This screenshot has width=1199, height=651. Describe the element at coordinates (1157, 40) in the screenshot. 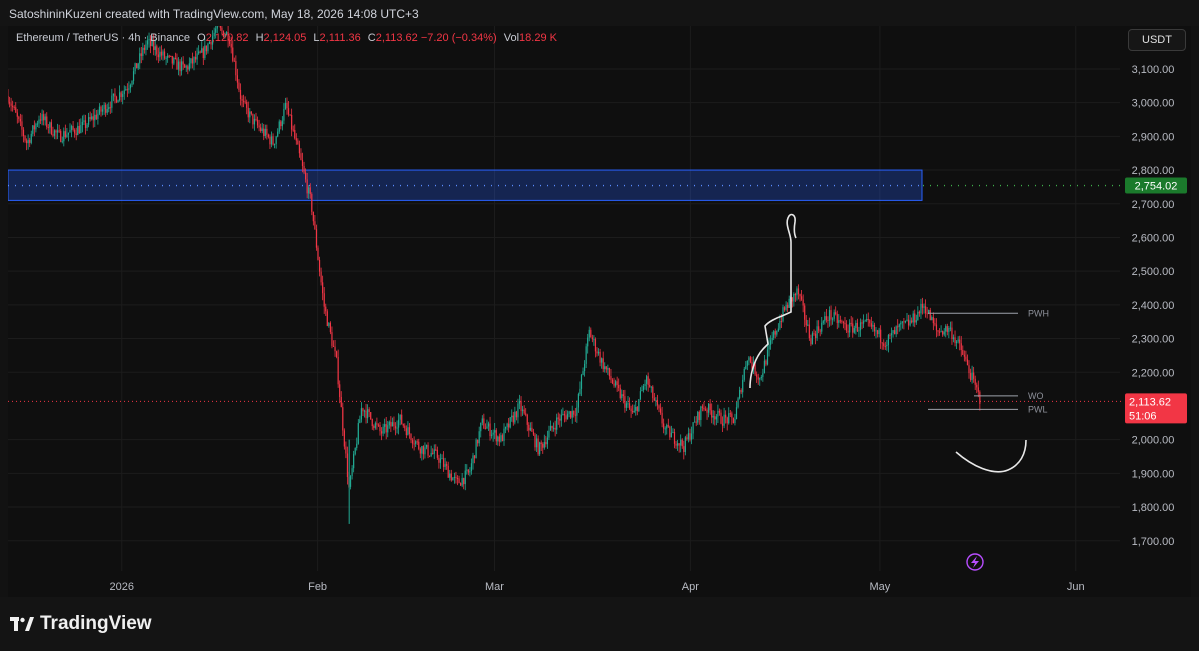

I see `currency-selector: USDT` at that location.